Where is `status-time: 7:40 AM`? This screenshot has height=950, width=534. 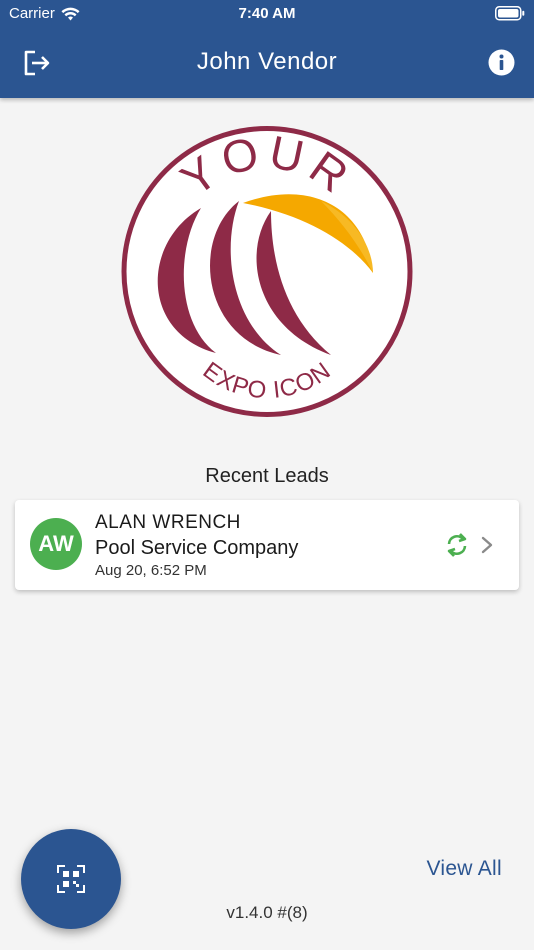 status-time: 7:40 AM is located at coordinates (267, 13).